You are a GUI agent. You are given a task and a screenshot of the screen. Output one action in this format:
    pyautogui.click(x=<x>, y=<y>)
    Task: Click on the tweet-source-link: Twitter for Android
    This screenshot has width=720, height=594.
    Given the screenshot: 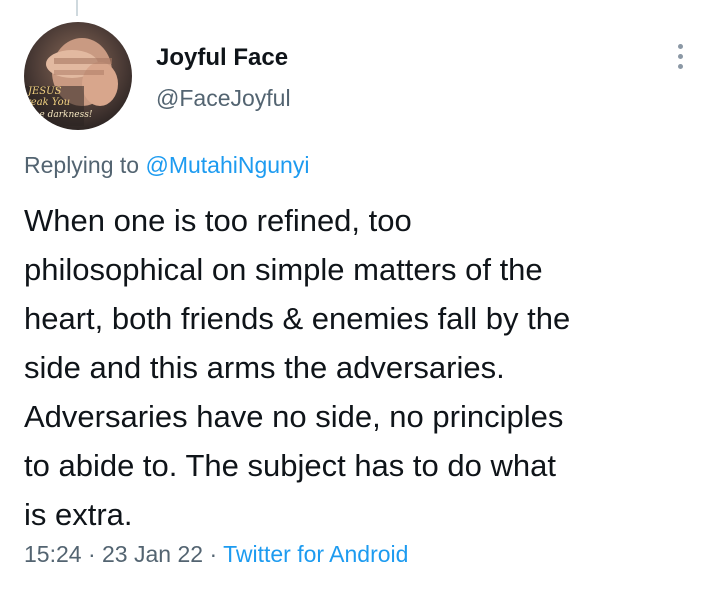 What is the action you would take?
    pyautogui.click(x=315, y=554)
    